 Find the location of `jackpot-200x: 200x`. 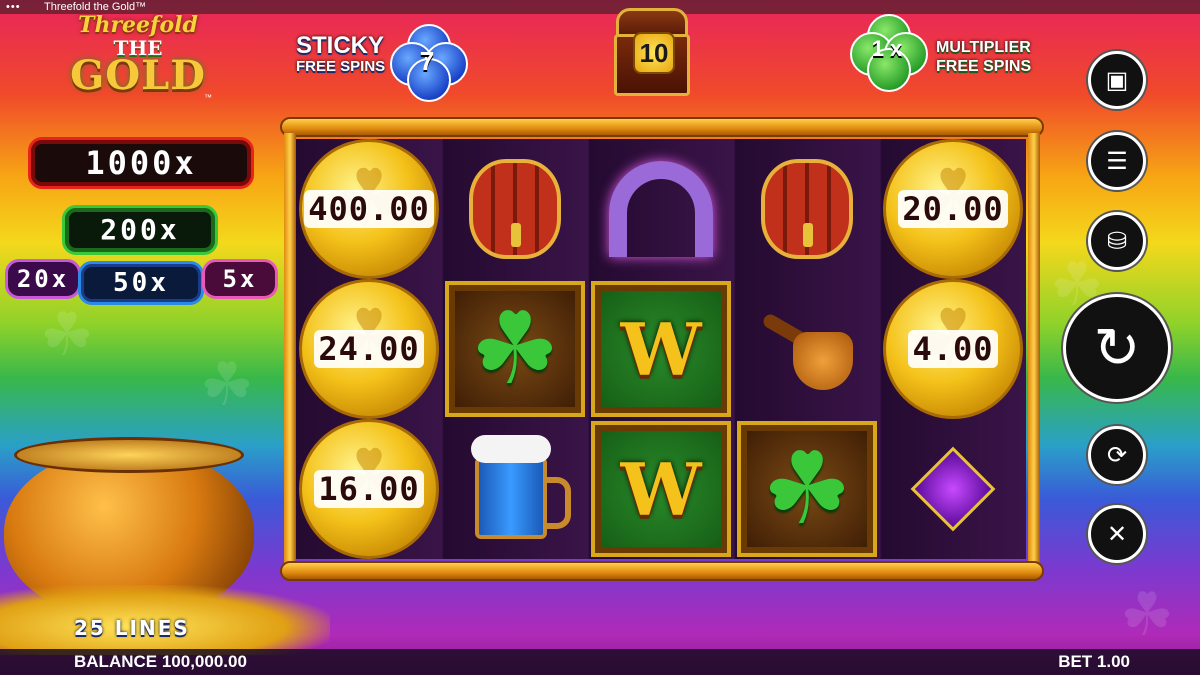

jackpot-200x: 200x is located at coordinates (140, 230).